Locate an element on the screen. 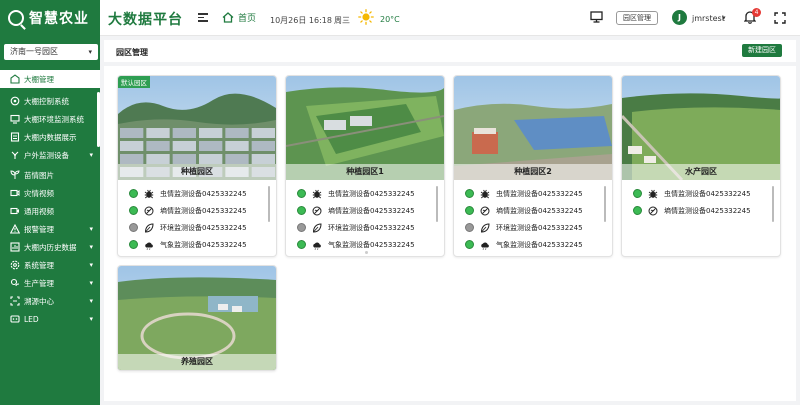 Image resolution: width=800 pixels, height=405 pixels. sidebar-item-outdoor: 户外监测设备 ▾ is located at coordinates (50, 155).